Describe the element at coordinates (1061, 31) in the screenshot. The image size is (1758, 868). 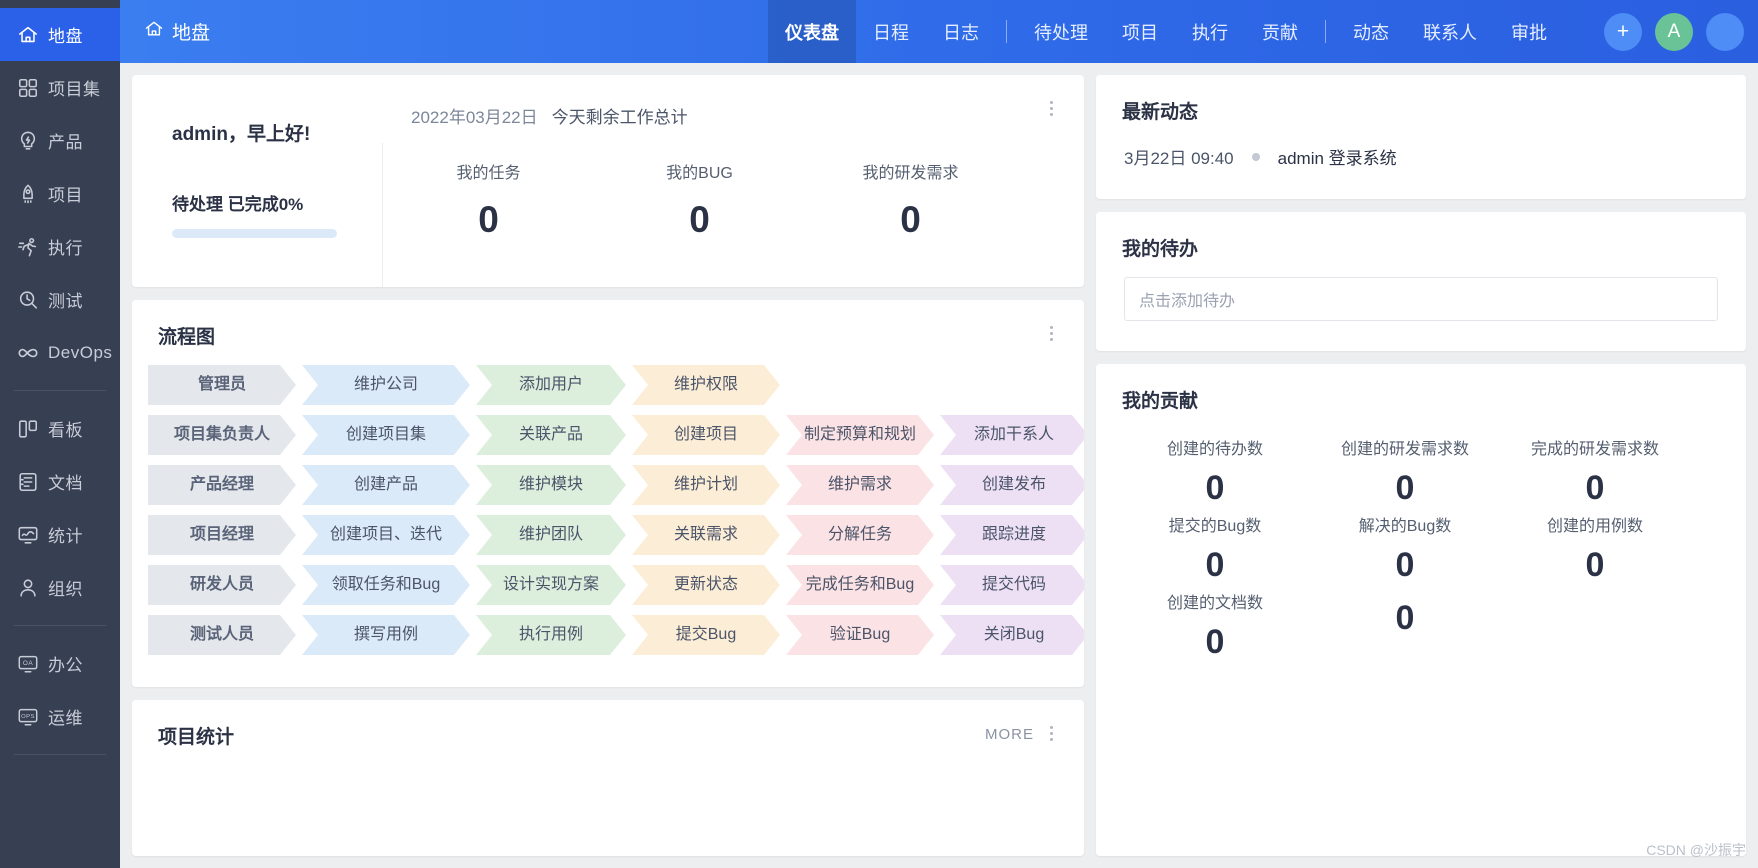
I see `tab-pending: 待处理` at that location.